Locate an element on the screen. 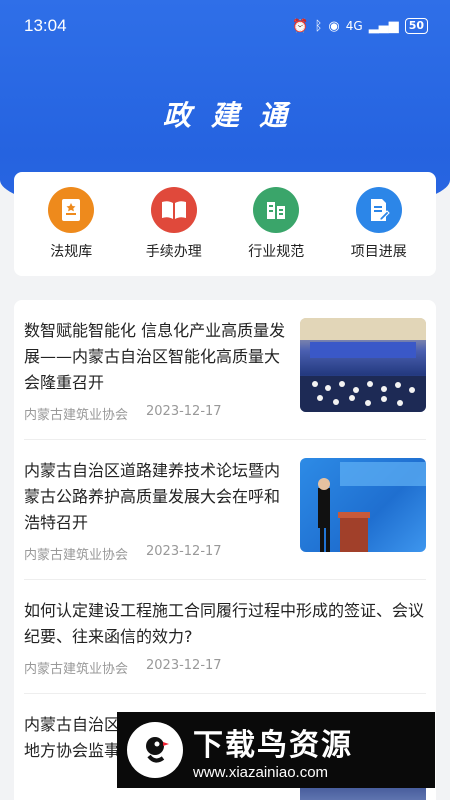  bird-logo-icon is located at coordinates (155, 750).